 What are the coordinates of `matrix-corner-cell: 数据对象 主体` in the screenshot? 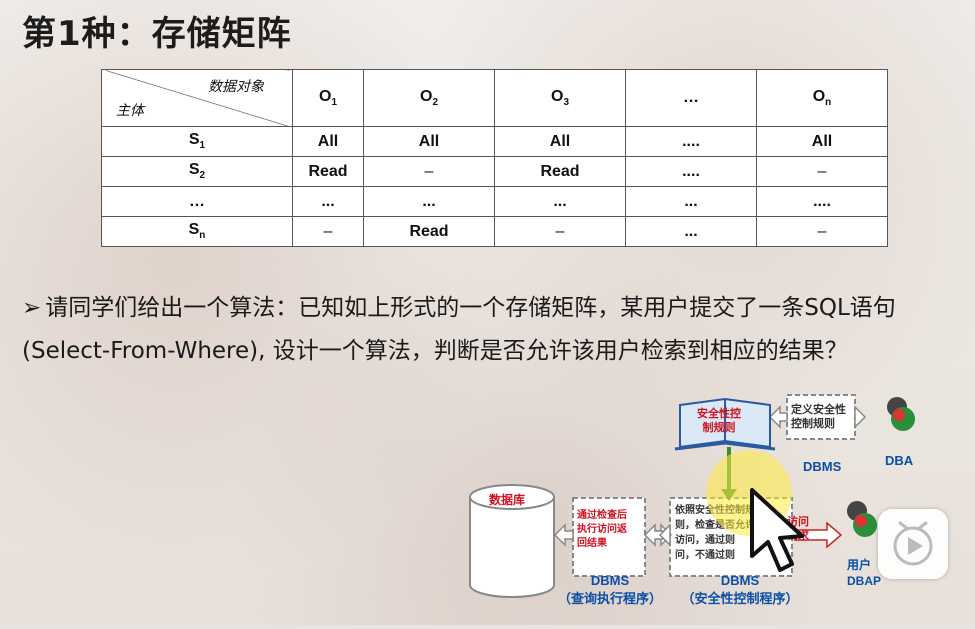 It's located at (197, 98).